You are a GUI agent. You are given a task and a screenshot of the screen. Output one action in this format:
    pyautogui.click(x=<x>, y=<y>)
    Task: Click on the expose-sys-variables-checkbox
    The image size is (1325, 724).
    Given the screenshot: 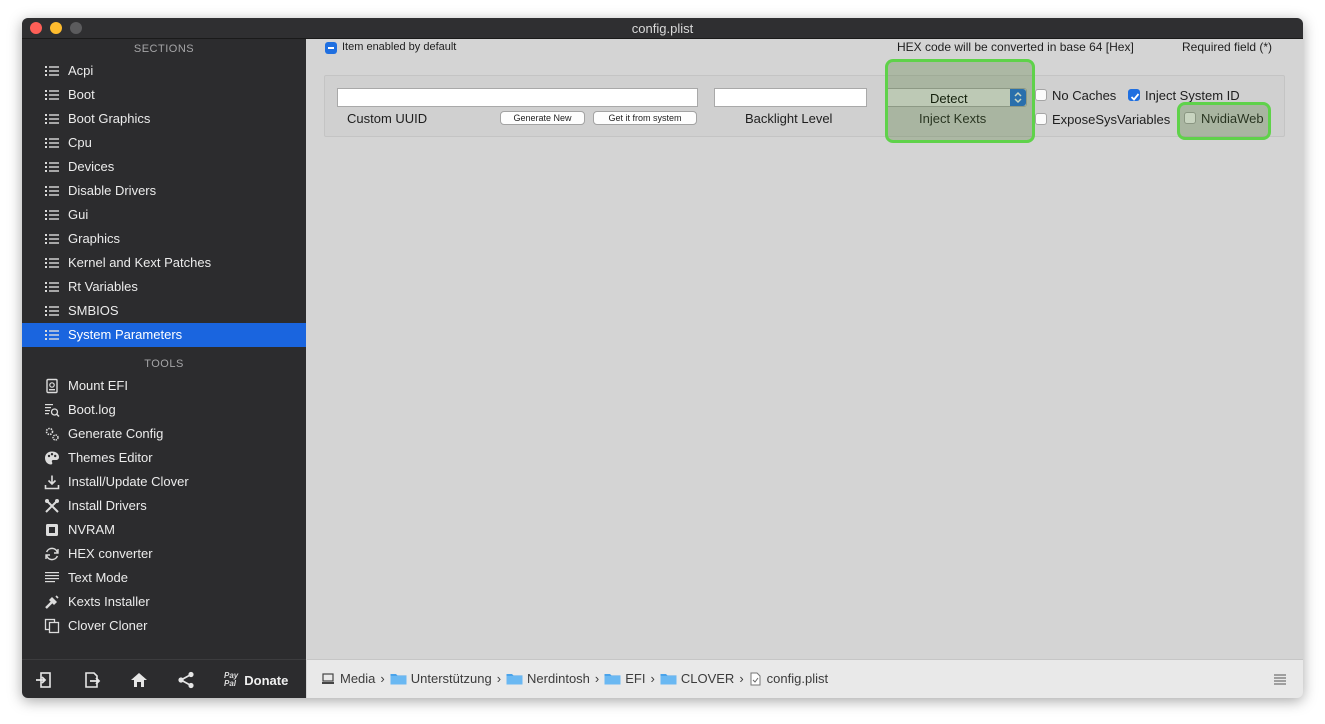 What is the action you would take?
    pyautogui.click(x=1041, y=119)
    